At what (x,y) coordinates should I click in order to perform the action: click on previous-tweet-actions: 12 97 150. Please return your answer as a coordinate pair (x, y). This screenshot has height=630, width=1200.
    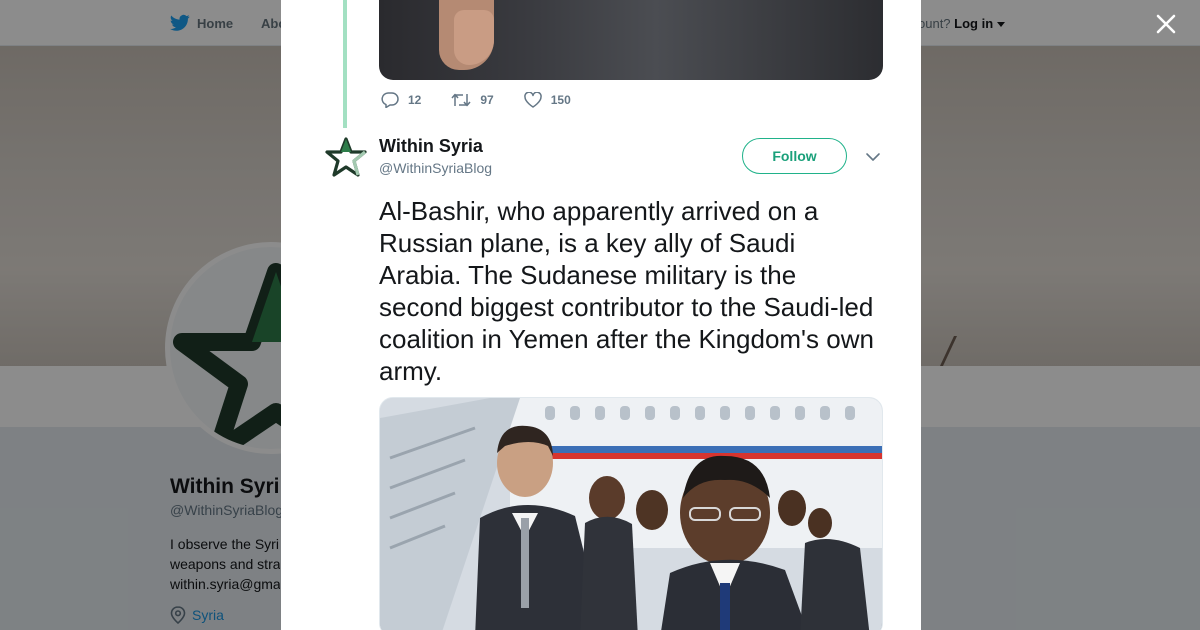
    Looking at the image, I should click on (476, 100).